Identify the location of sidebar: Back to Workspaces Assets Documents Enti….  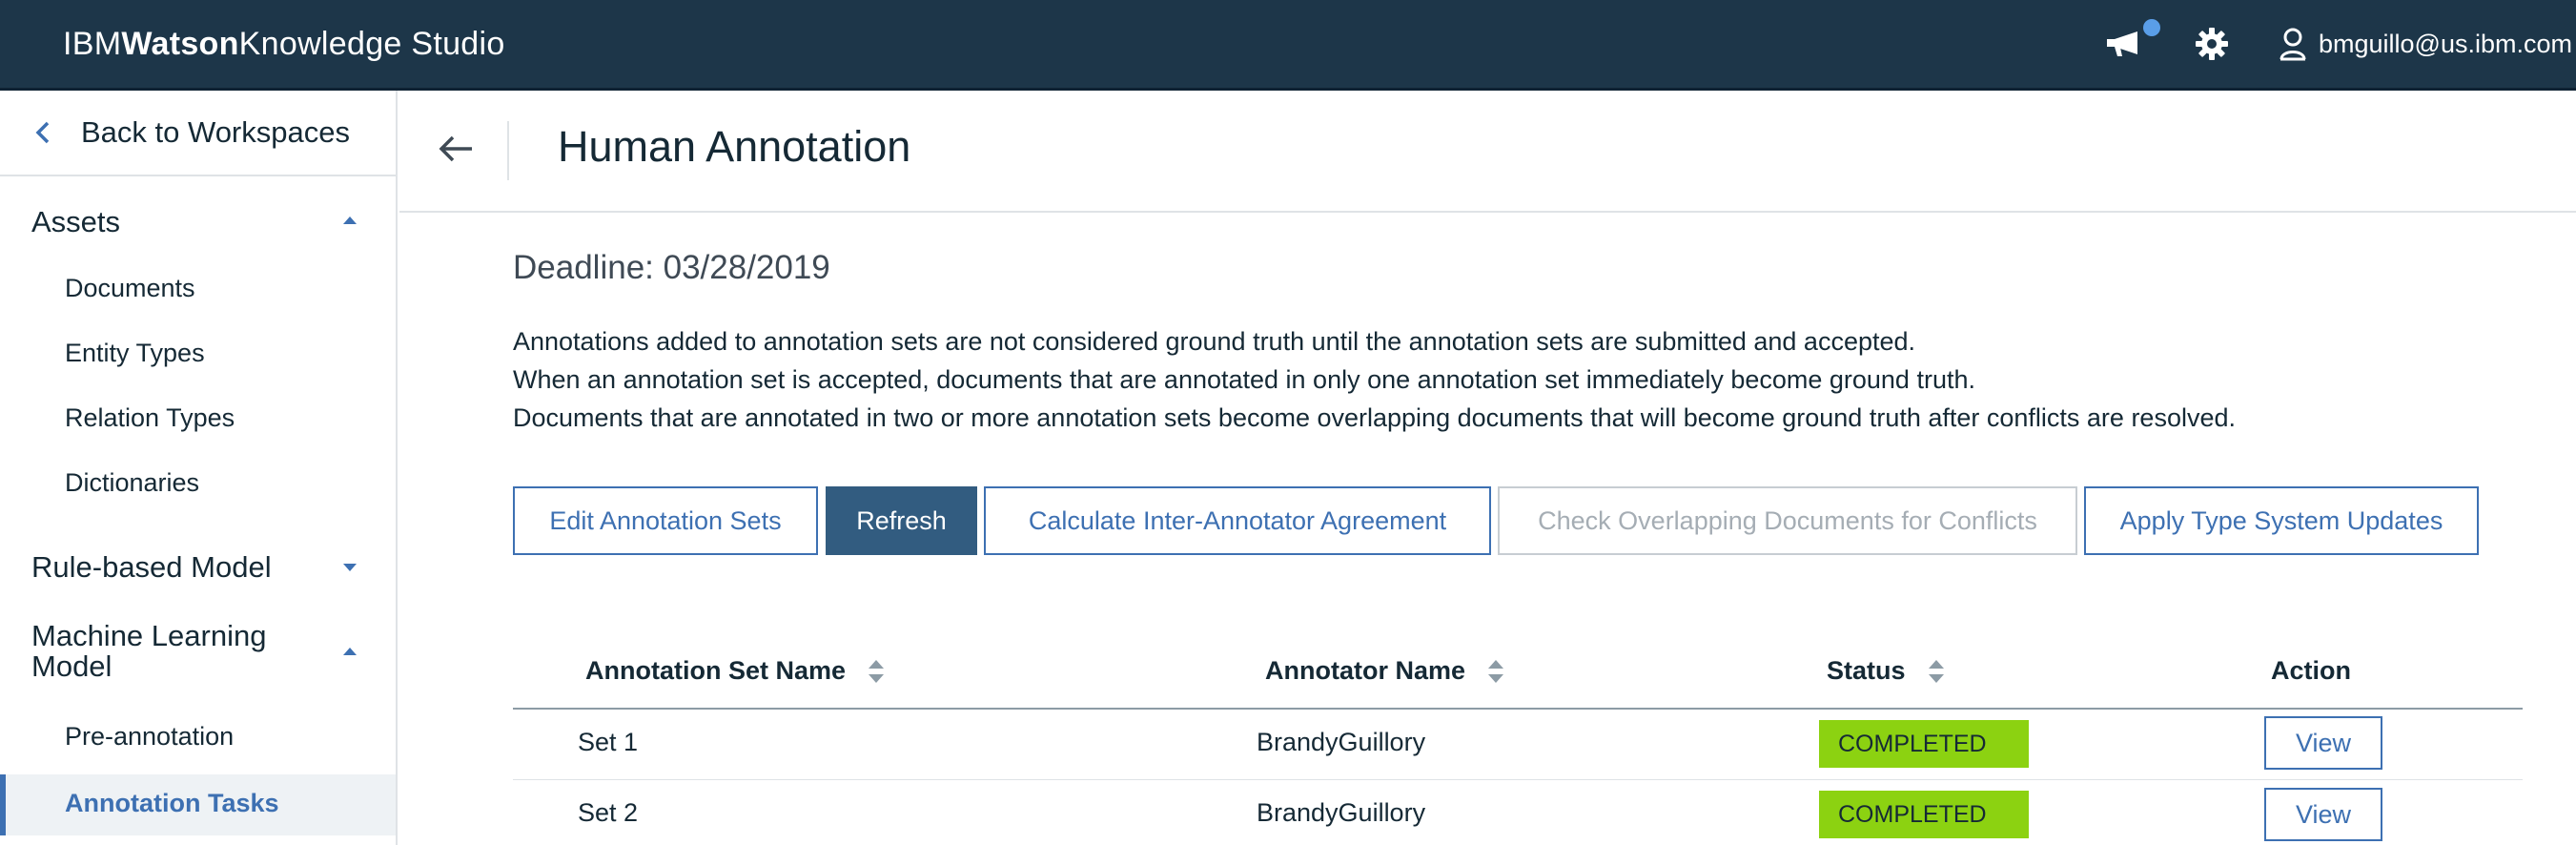
(199, 468).